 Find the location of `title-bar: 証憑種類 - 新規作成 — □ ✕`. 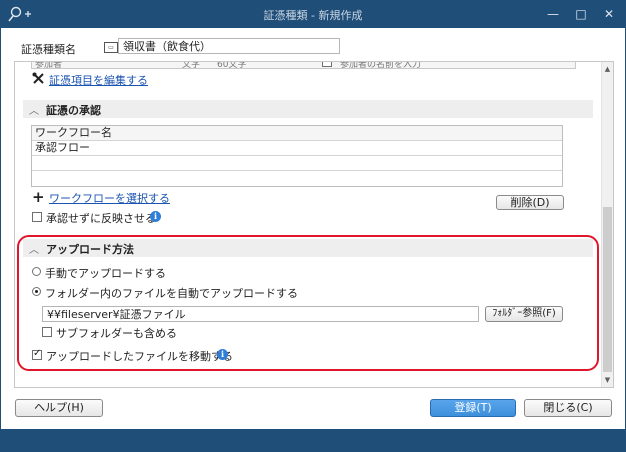

title-bar: 証憑種類 - 新規作成 — □ ✕ is located at coordinates (313, 14).